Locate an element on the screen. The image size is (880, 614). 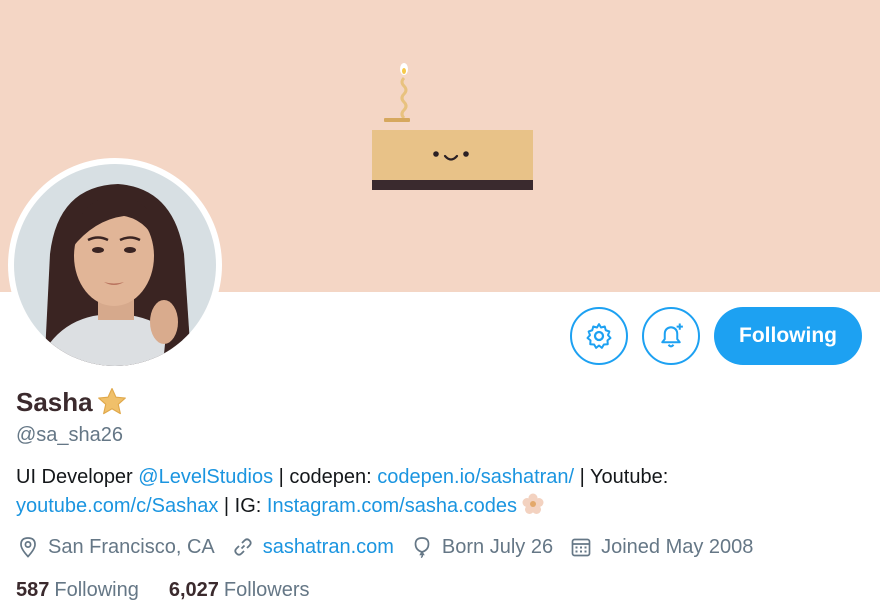
followers-count: 6,027 Followers is located at coordinates (239, 590).